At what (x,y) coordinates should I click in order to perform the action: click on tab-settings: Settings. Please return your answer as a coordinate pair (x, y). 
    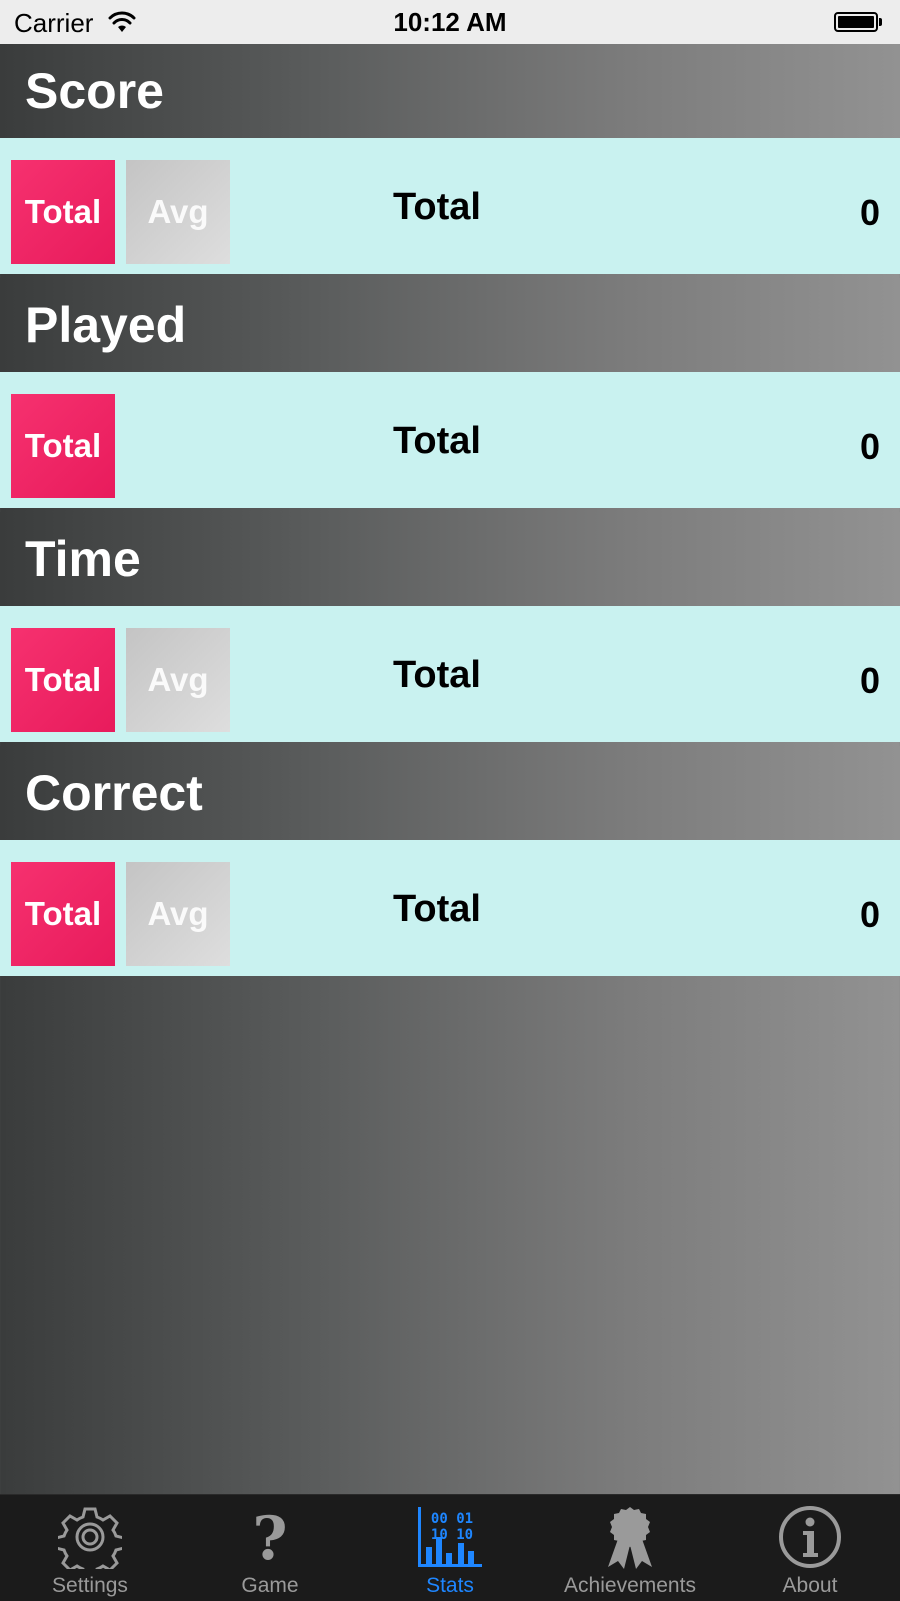
    Looking at the image, I should click on (90, 1548).